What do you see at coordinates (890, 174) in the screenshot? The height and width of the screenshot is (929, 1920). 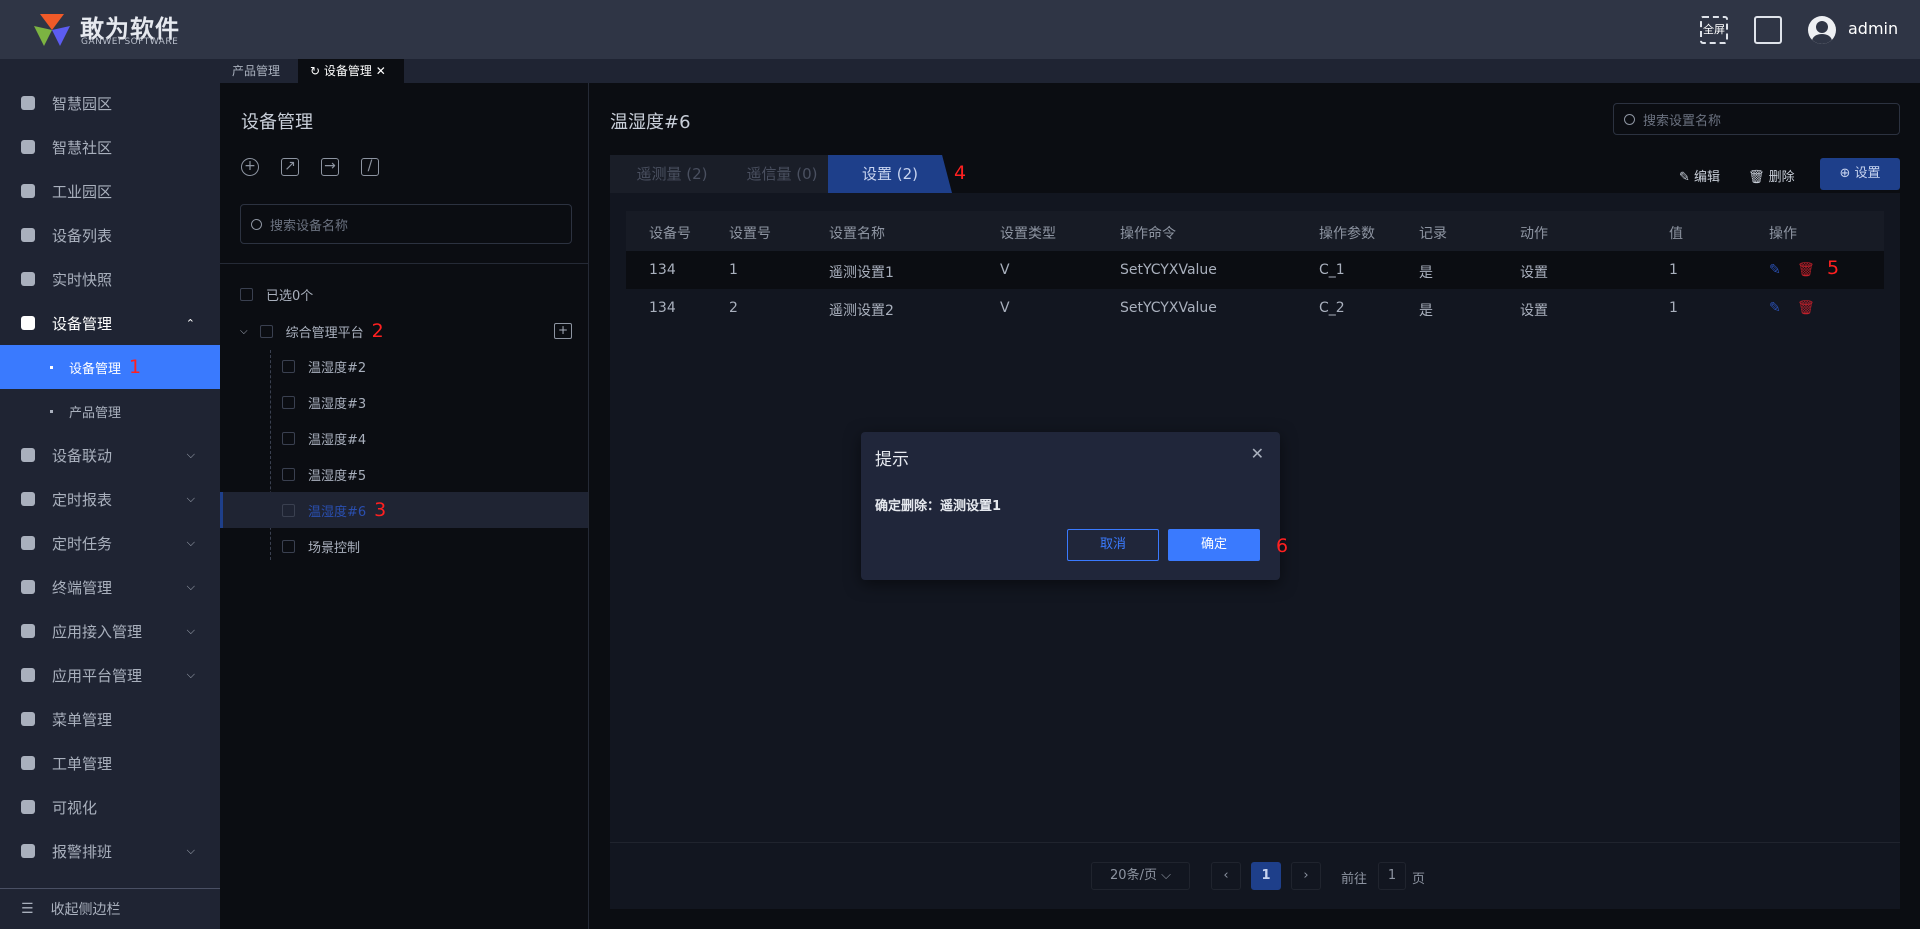 I see `tab-settings: 设置 (2)` at bounding box center [890, 174].